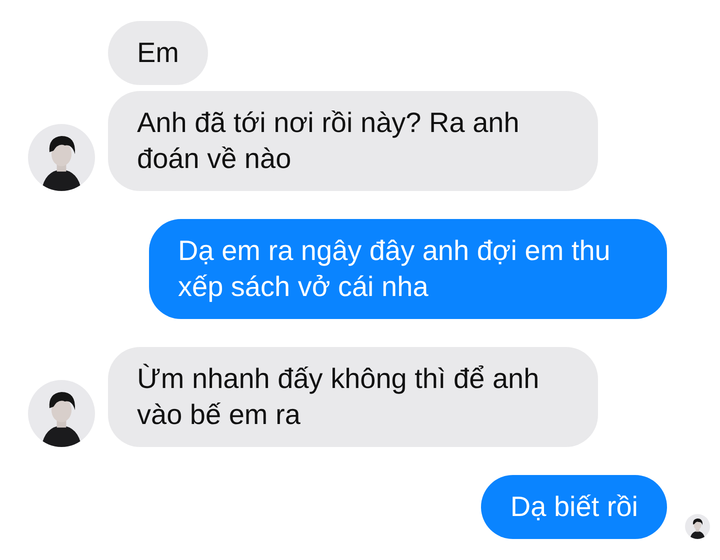 The width and height of the screenshot is (720, 560). Describe the element at coordinates (408, 269) in the screenshot. I see `message-bubble: Dạ em ra ngây đây anh đợi em thu xếp sách vở cái nha` at that location.